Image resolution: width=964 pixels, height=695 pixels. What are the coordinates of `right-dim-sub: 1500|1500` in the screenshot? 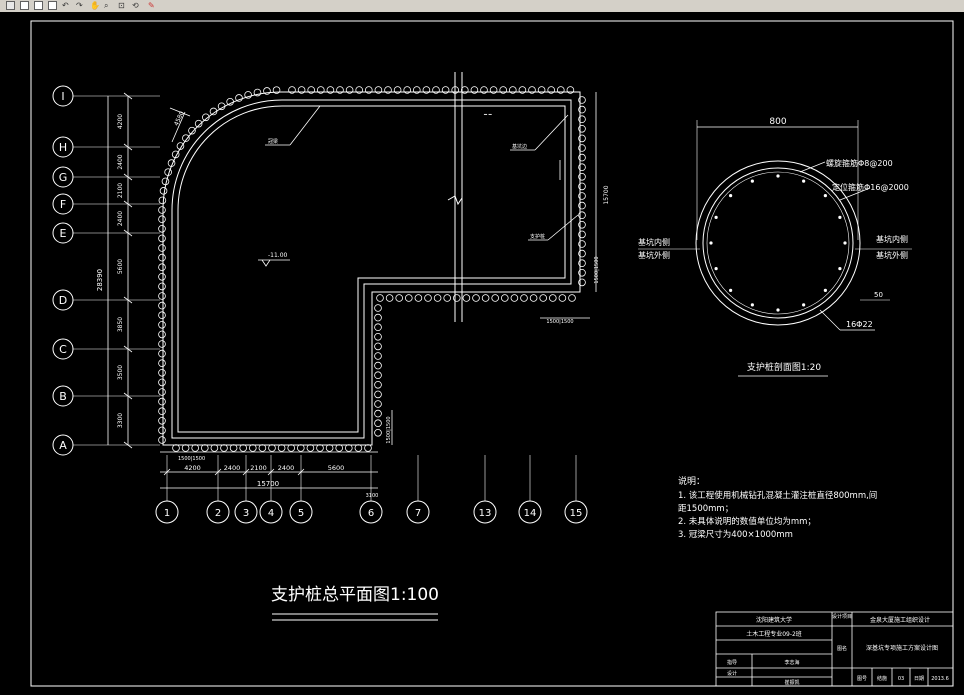 It's located at (597, 269).